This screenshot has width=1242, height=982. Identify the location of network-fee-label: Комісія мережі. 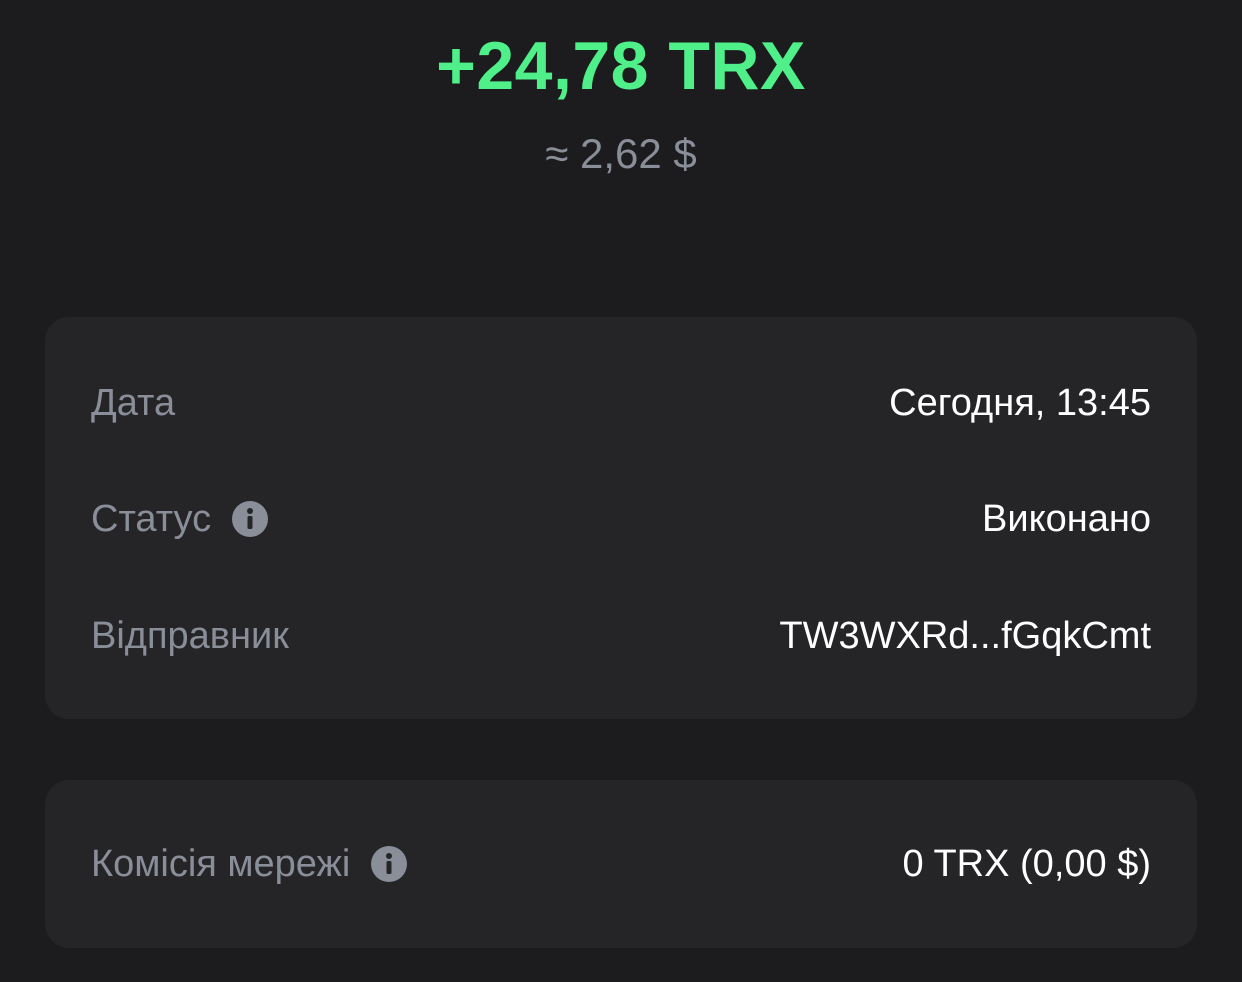
(221, 863).